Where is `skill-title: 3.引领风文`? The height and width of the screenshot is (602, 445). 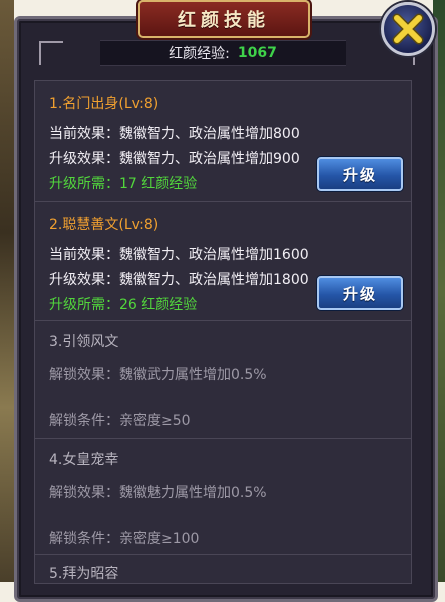 skill-title: 3.引领风文 is located at coordinates (84, 342).